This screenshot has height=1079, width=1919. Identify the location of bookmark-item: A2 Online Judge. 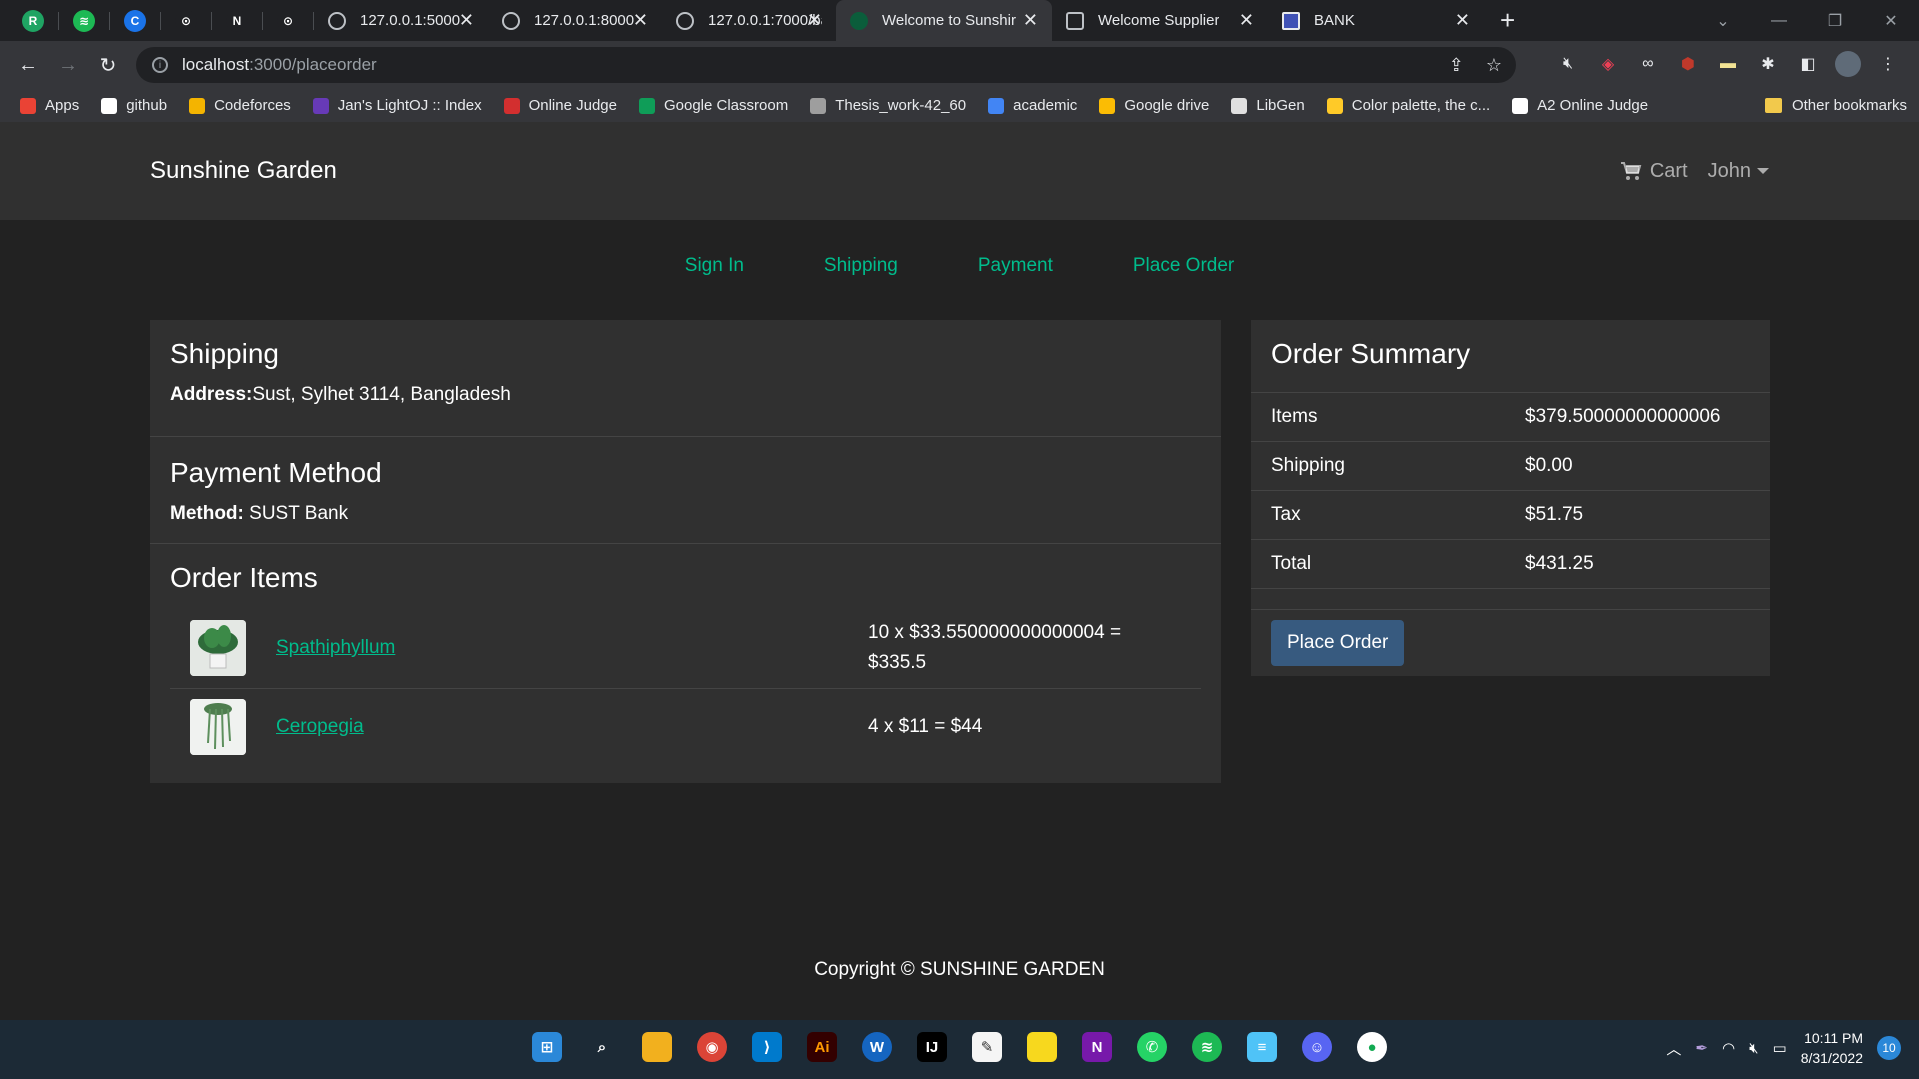
(1580, 105).